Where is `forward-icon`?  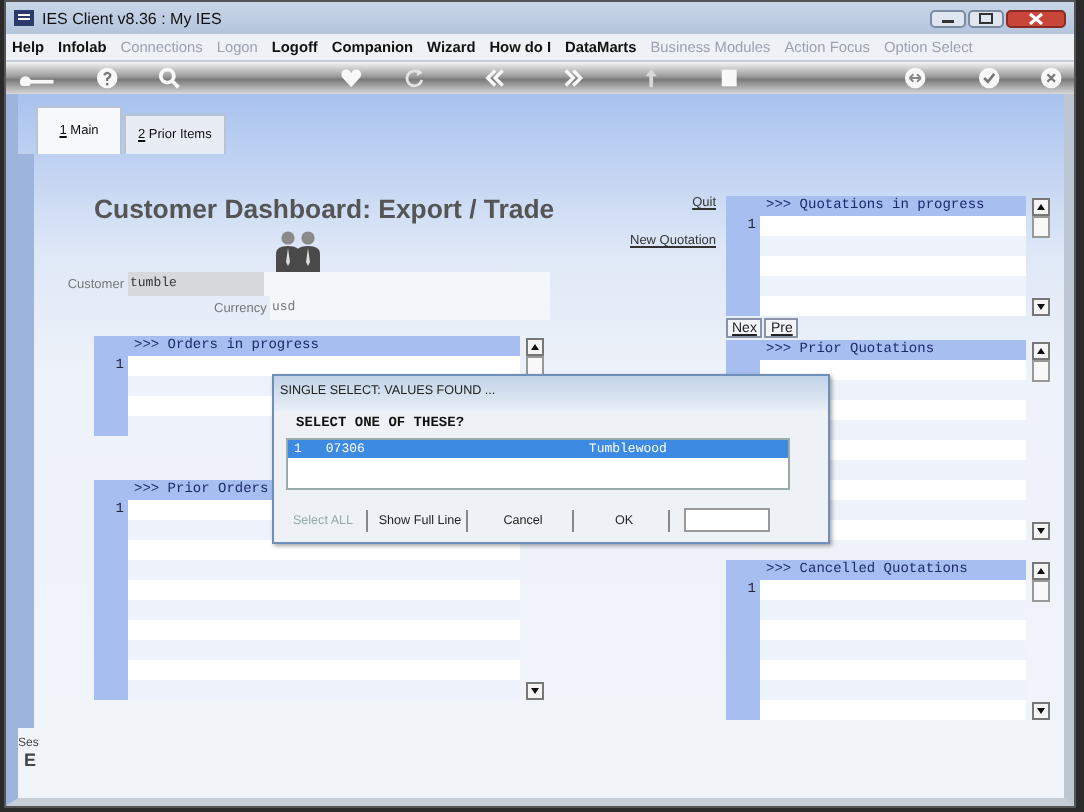 forward-icon is located at coordinates (572, 78).